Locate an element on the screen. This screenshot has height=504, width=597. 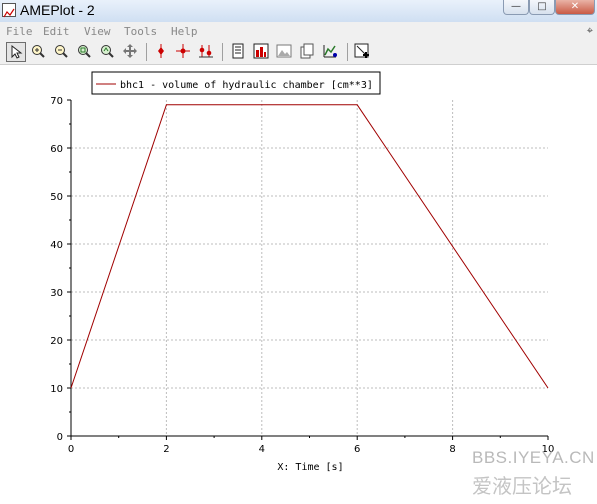
menu-tools: Tools is located at coordinates (140, 31).